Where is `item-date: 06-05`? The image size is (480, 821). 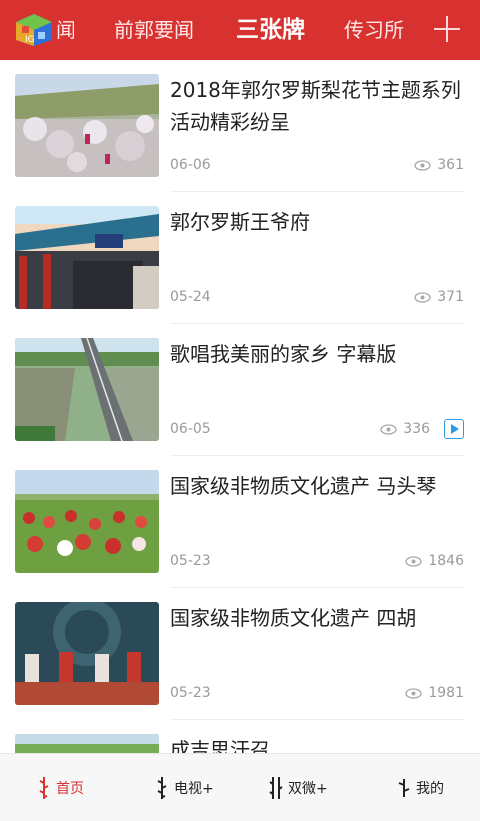
item-date: 06-05 is located at coordinates (190, 429).